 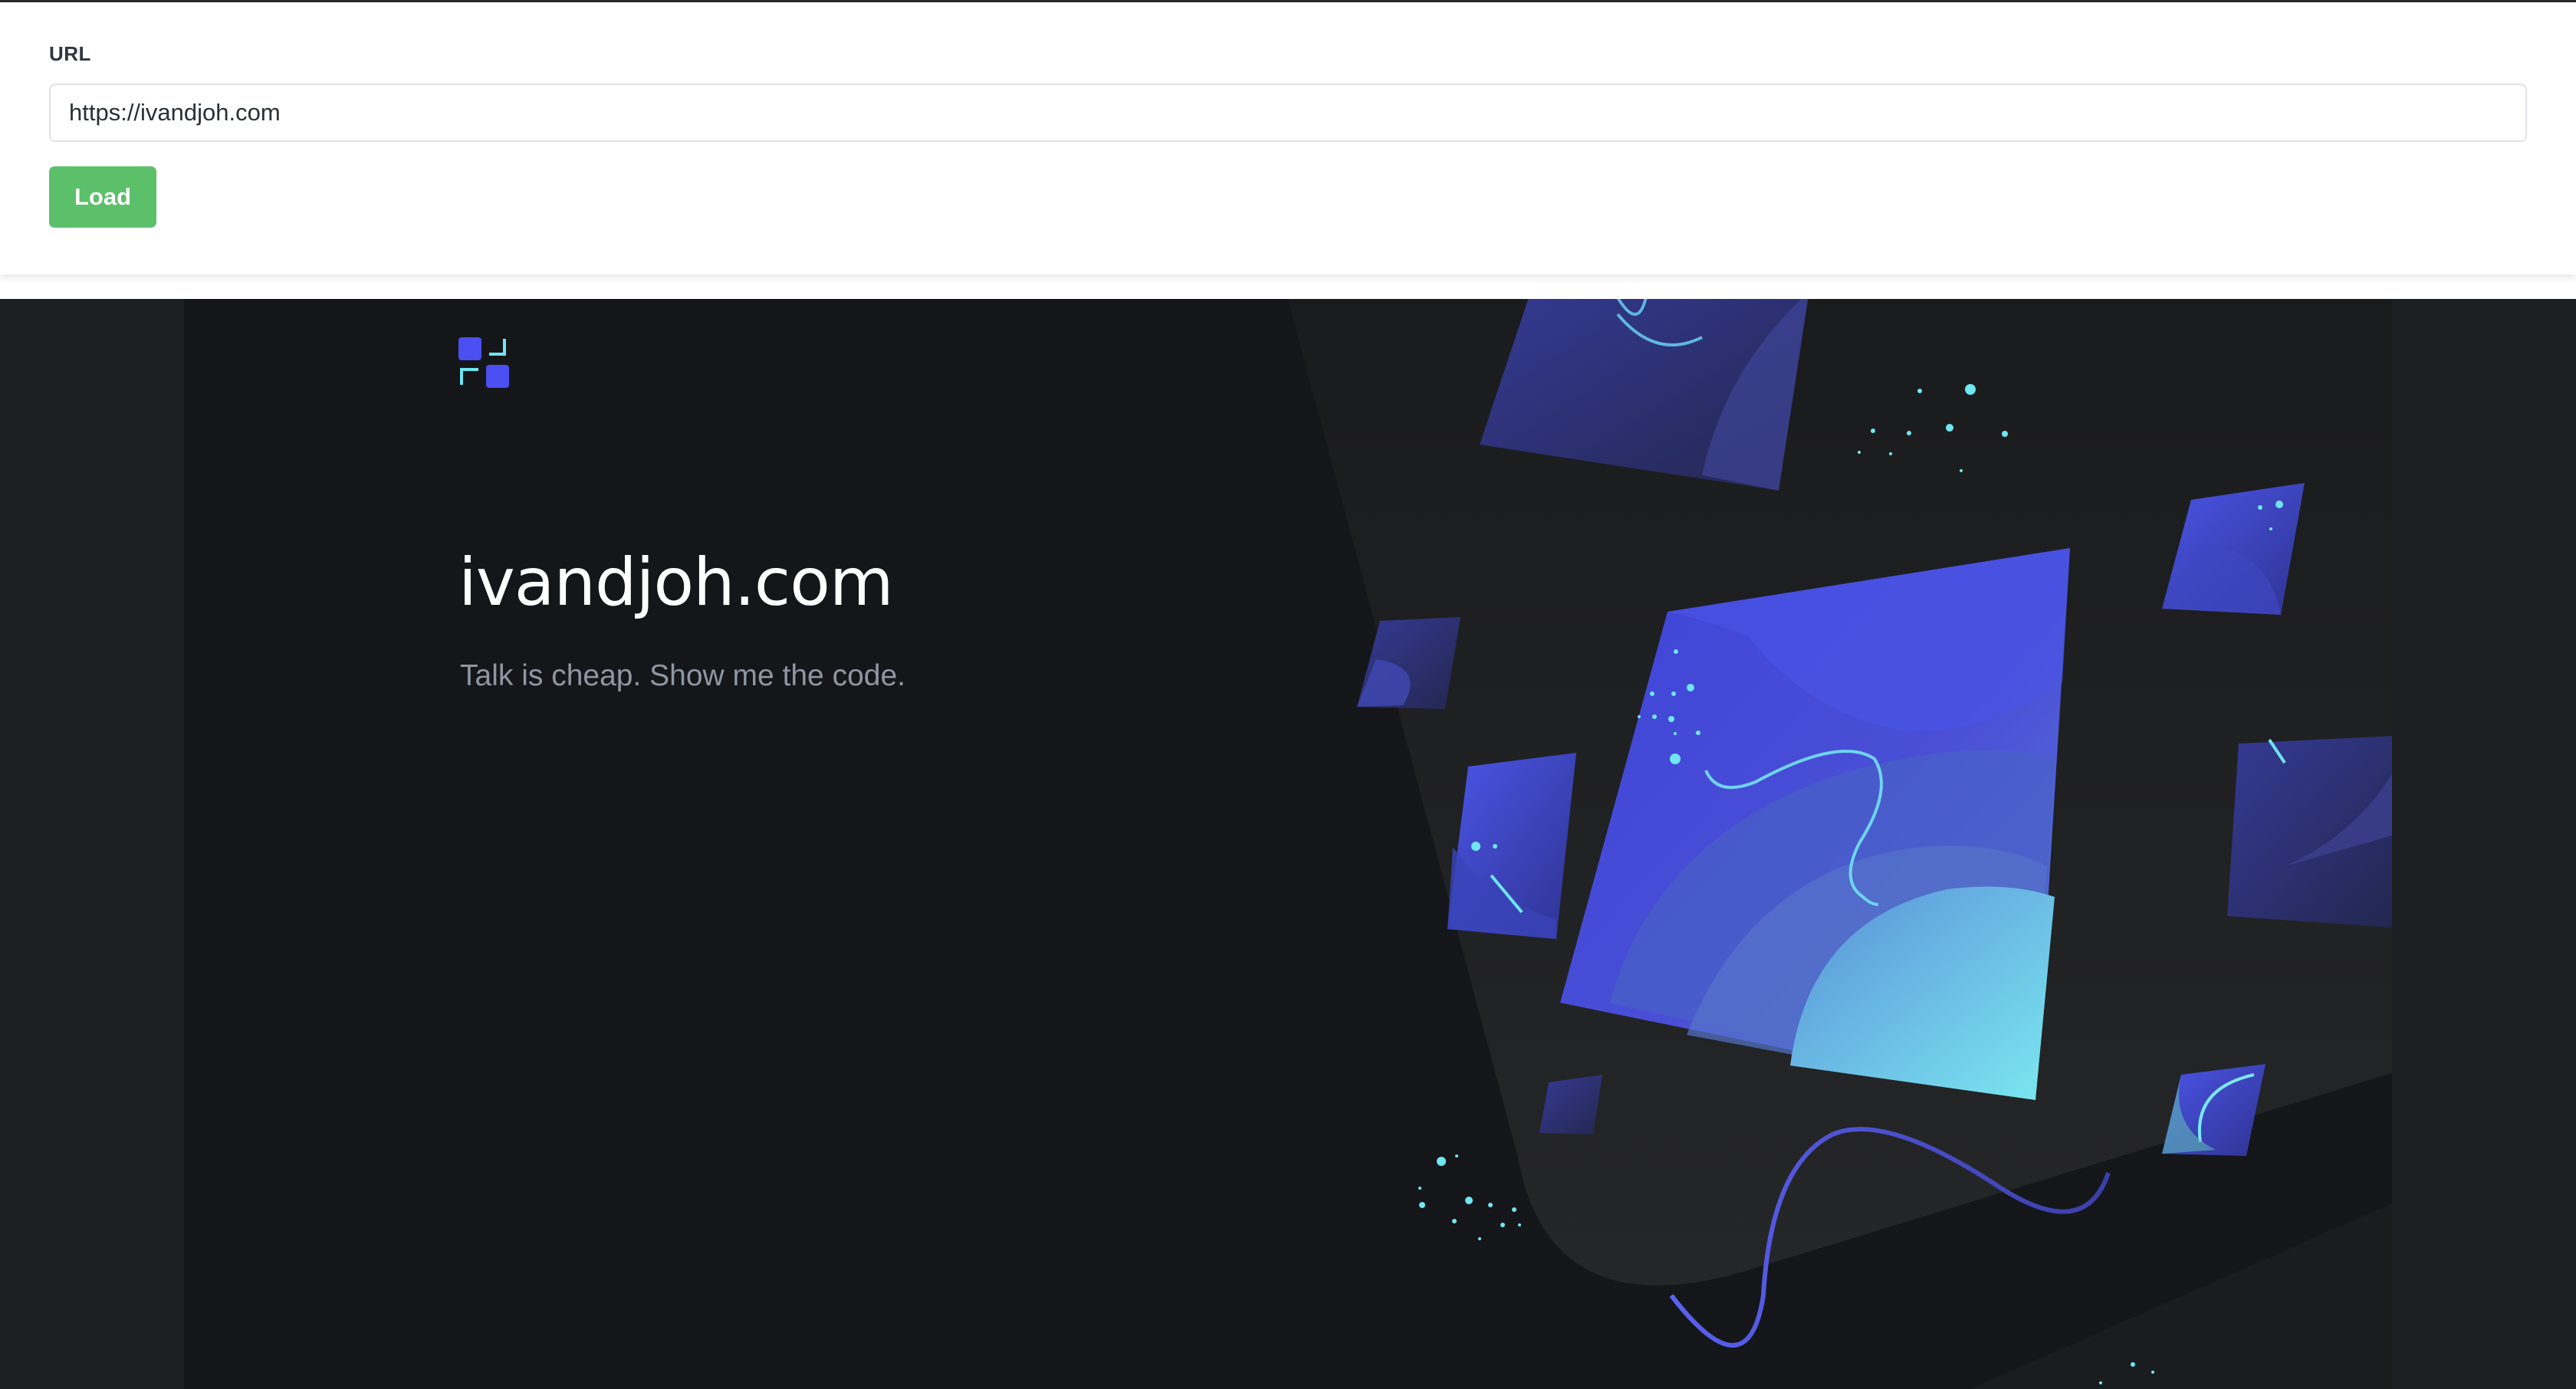 What do you see at coordinates (70, 53) in the screenshot?
I see `url-label: URL` at bounding box center [70, 53].